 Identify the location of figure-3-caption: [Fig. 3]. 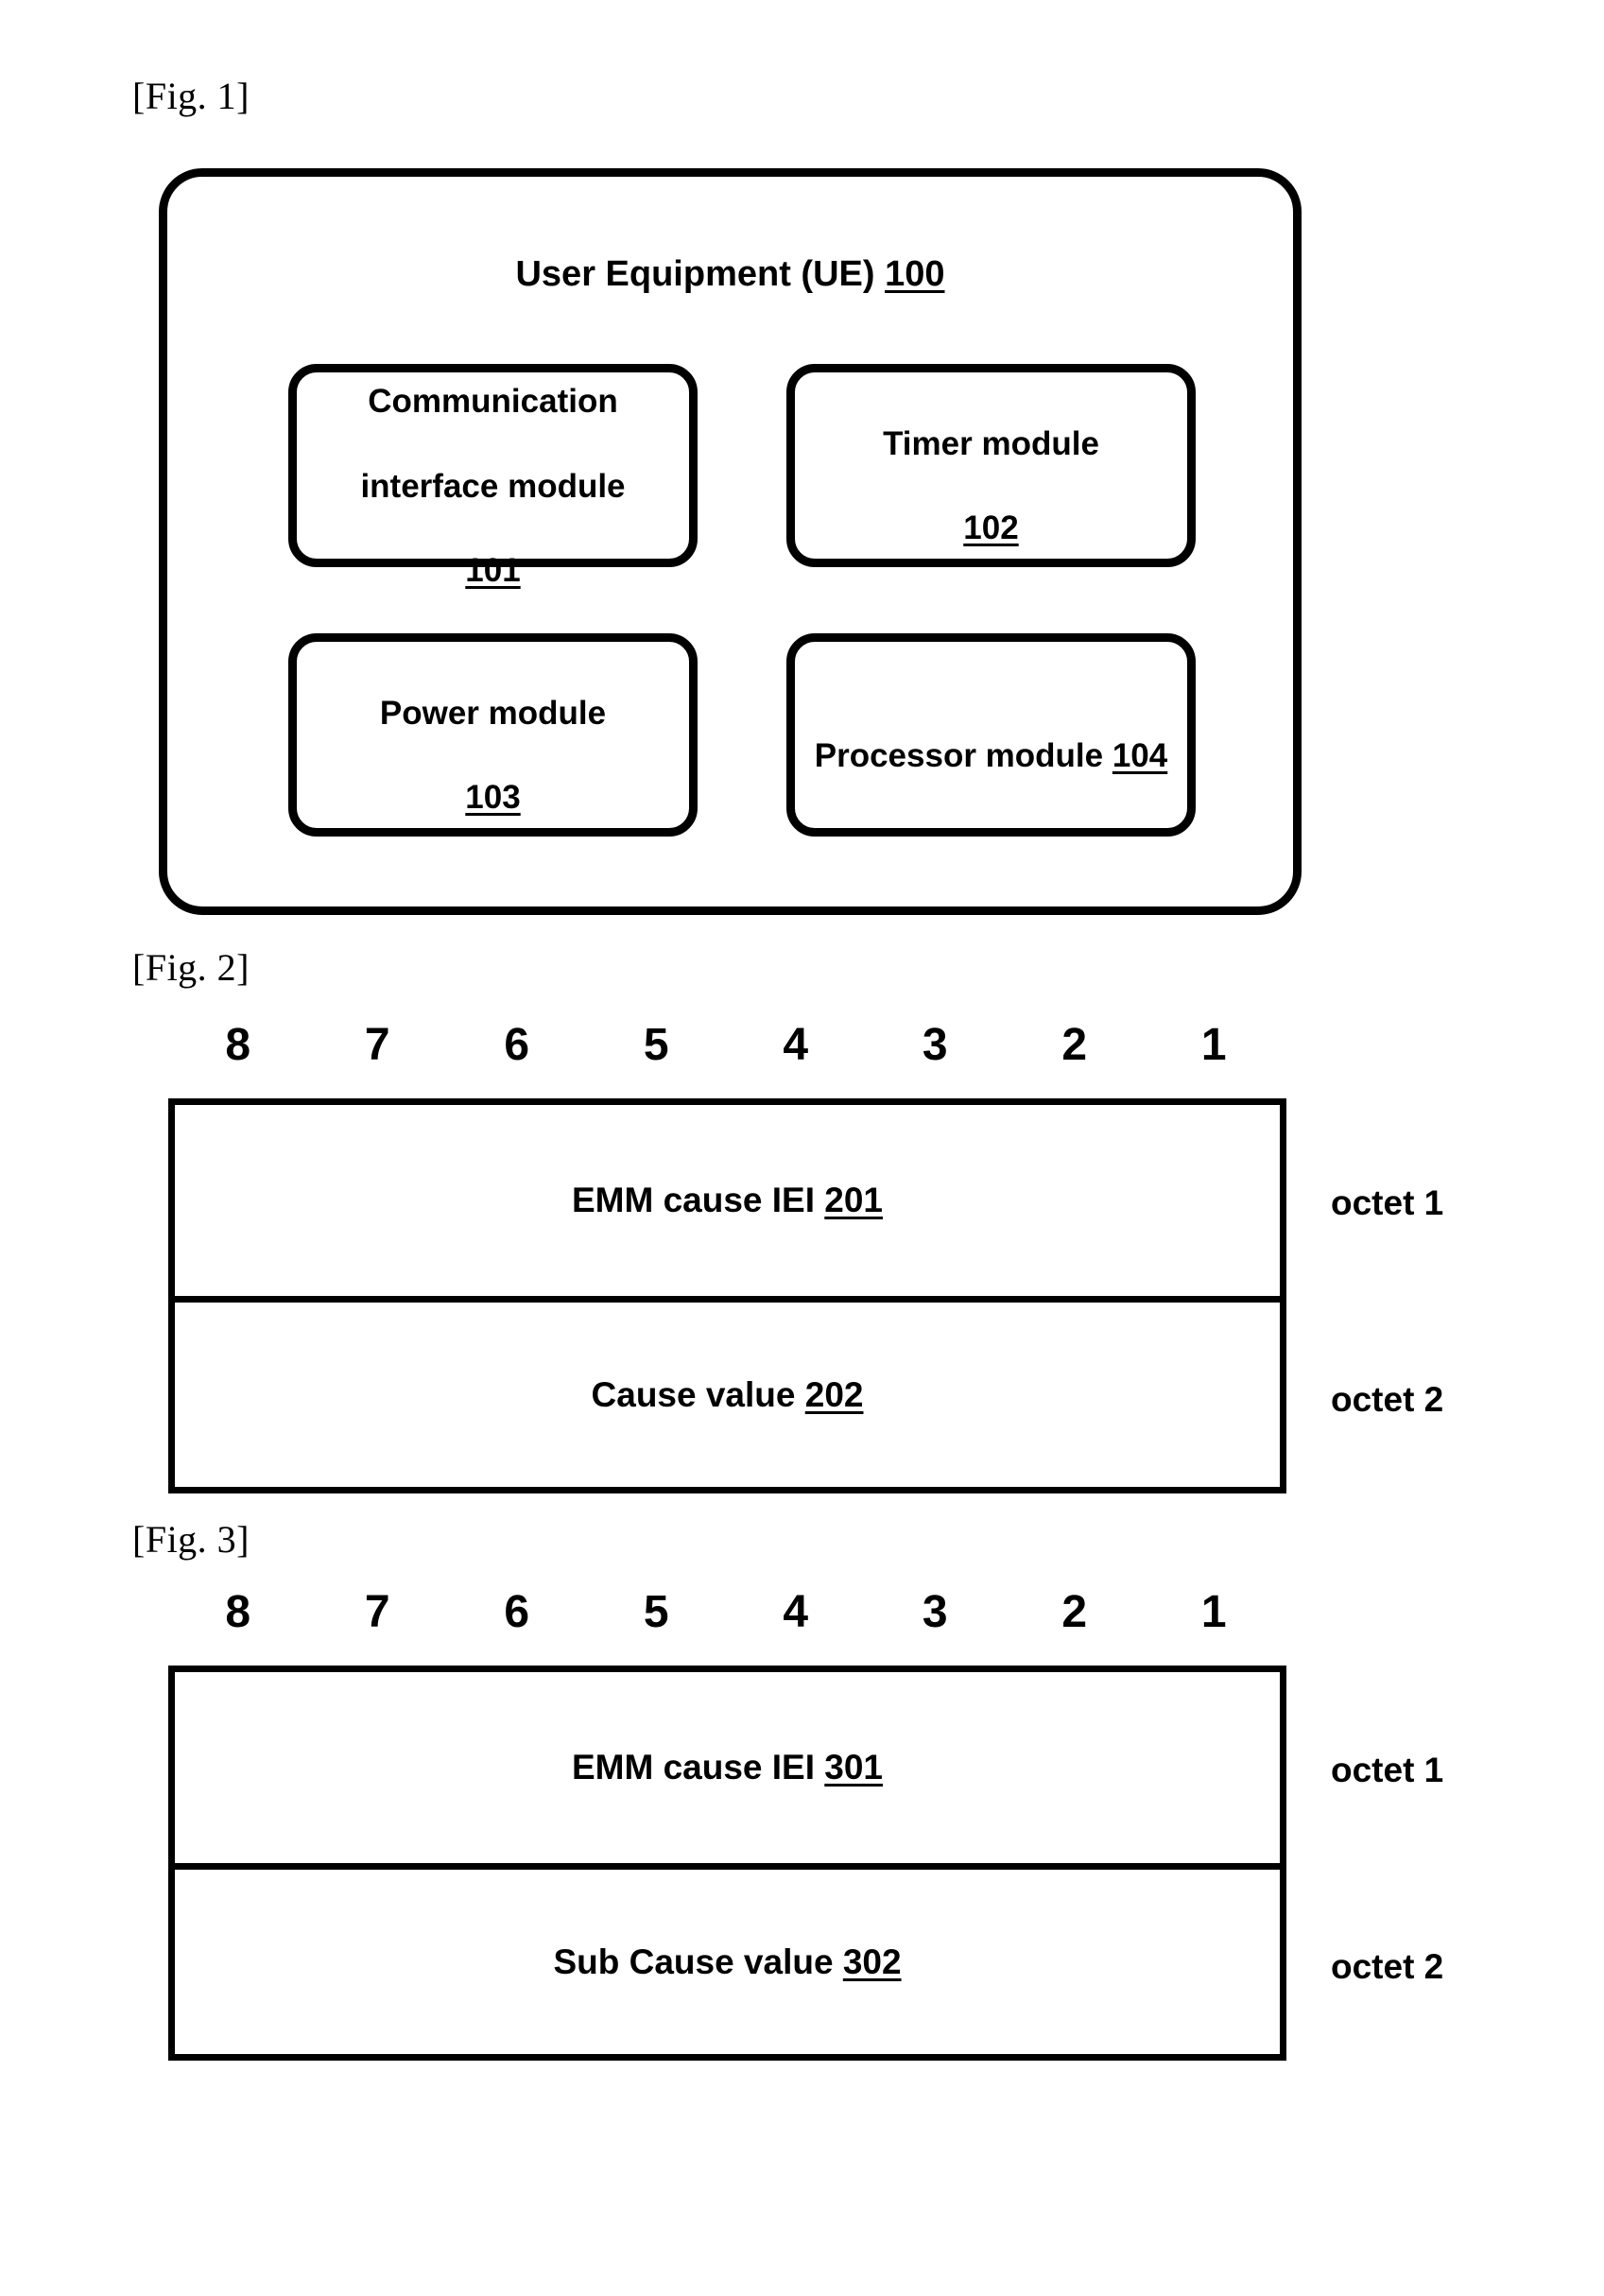
(191, 1539).